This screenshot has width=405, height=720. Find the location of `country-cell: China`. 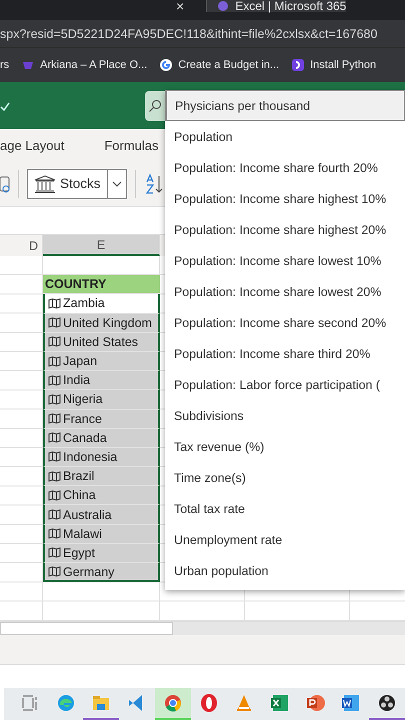

country-cell: China is located at coordinates (101, 496).